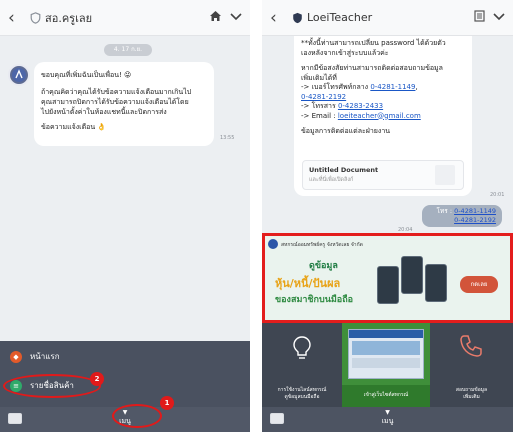 The image size is (513, 432). I want to click on rich-menu-website: เข้าสู่เว็บไซต์สหกรณ์, so click(386, 365).